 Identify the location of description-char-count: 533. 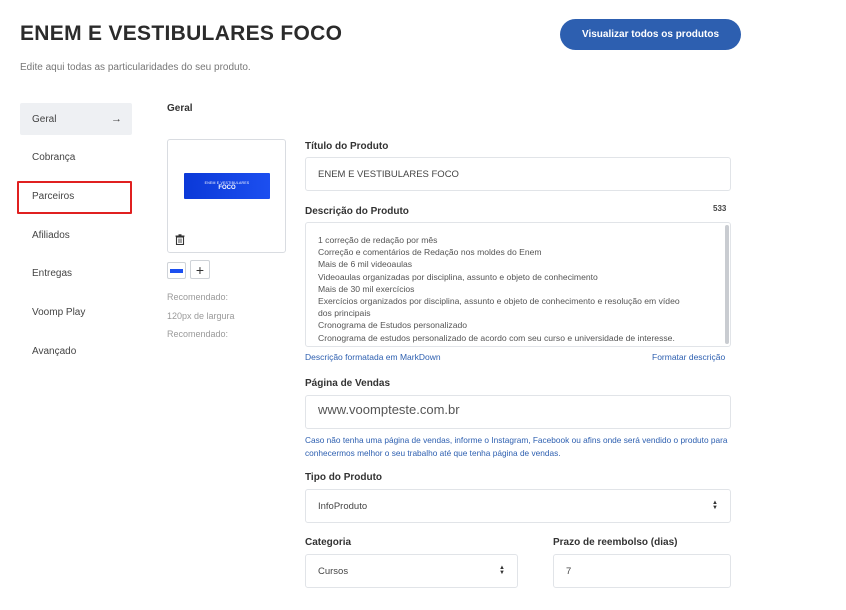
(720, 208).